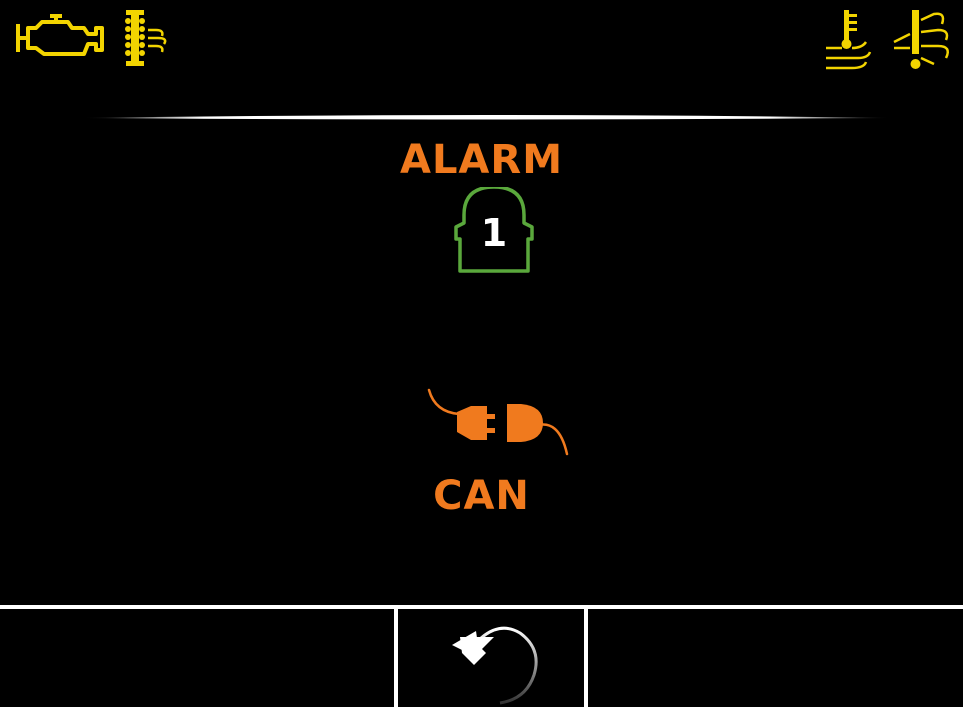 The image size is (963, 707). What do you see at coordinates (481, 496) in the screenshot?
I see `alarm-source-label: CAN` at bounding box center [481, 496].